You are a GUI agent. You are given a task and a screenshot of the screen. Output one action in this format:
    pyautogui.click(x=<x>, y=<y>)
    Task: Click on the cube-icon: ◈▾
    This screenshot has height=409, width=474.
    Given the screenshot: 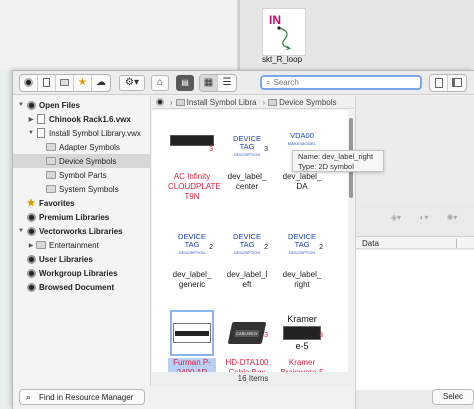 What is the action you would take?
    pyautogui.click(x=396, y=217)
    